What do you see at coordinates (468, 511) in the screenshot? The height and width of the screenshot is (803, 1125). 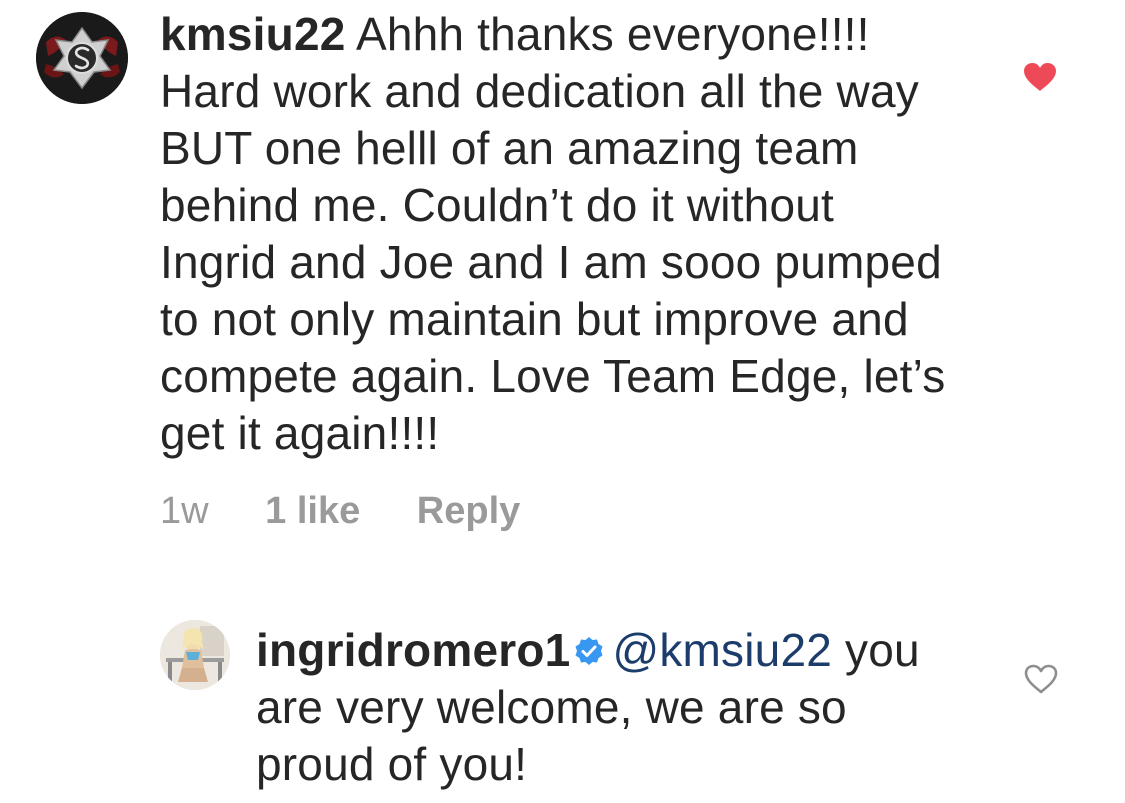 I see `reply-button: Reply` at bounding box center [468, 511].